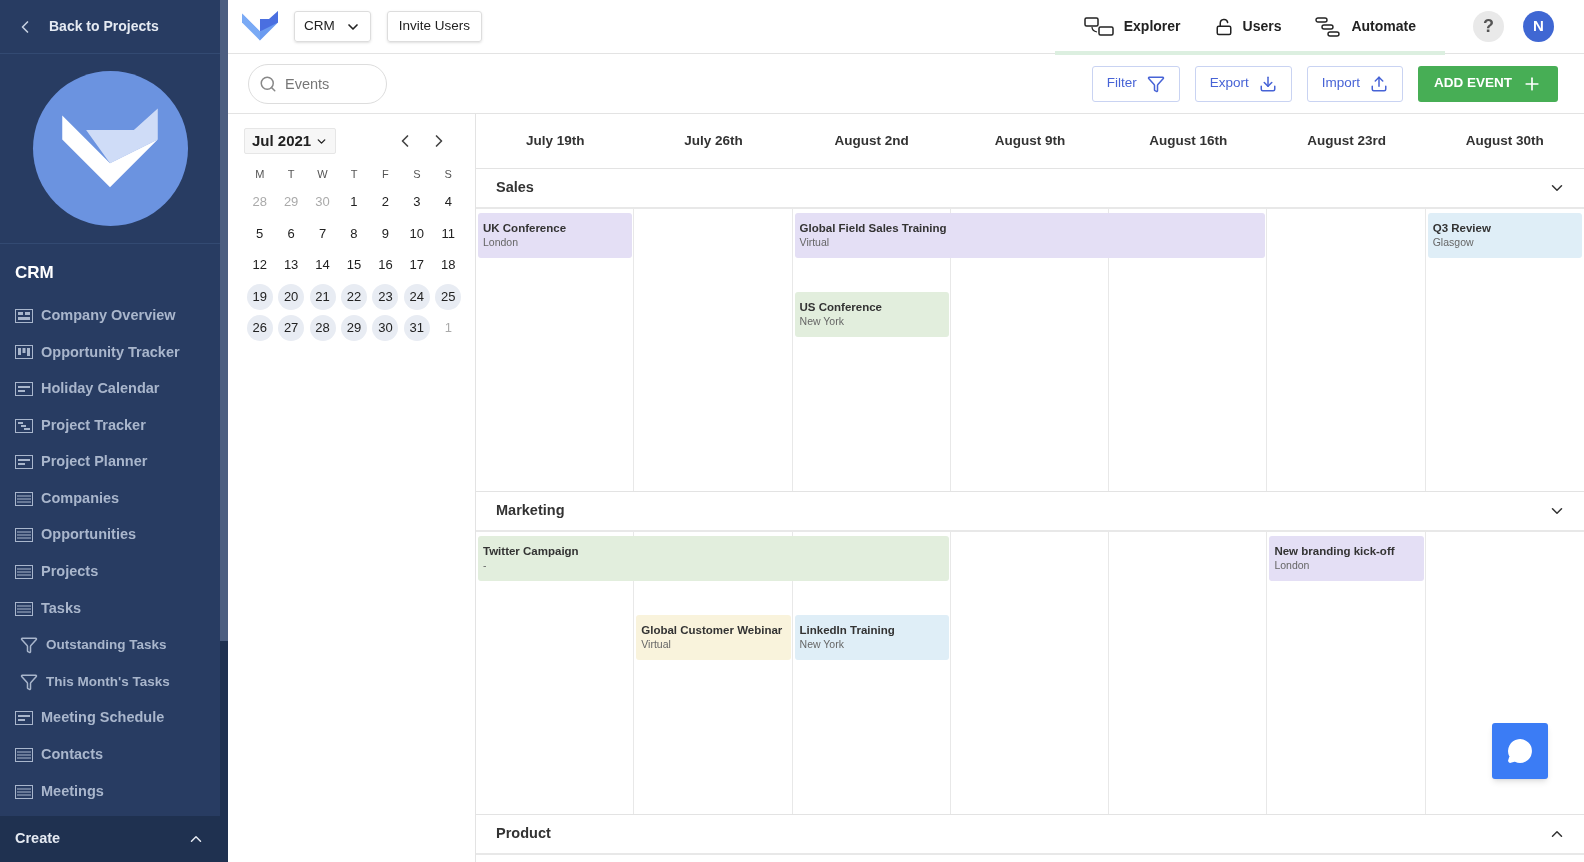 The width and height of the screenshot is (1584, 862). Describe the element at coordinates (713, 140) in the screenshot. I see `week-header: July 26th` at that location.